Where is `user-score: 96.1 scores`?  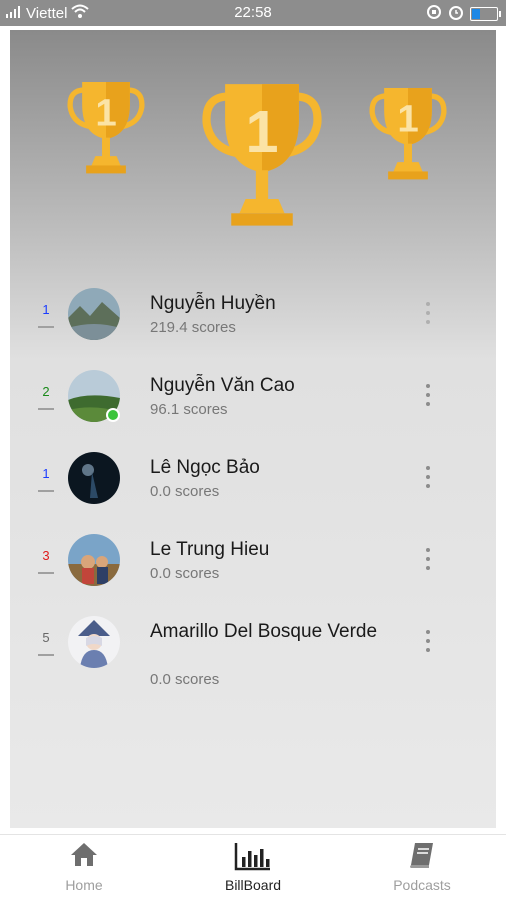 user-score: 96.1 scores is located at coordinates (189, 409).